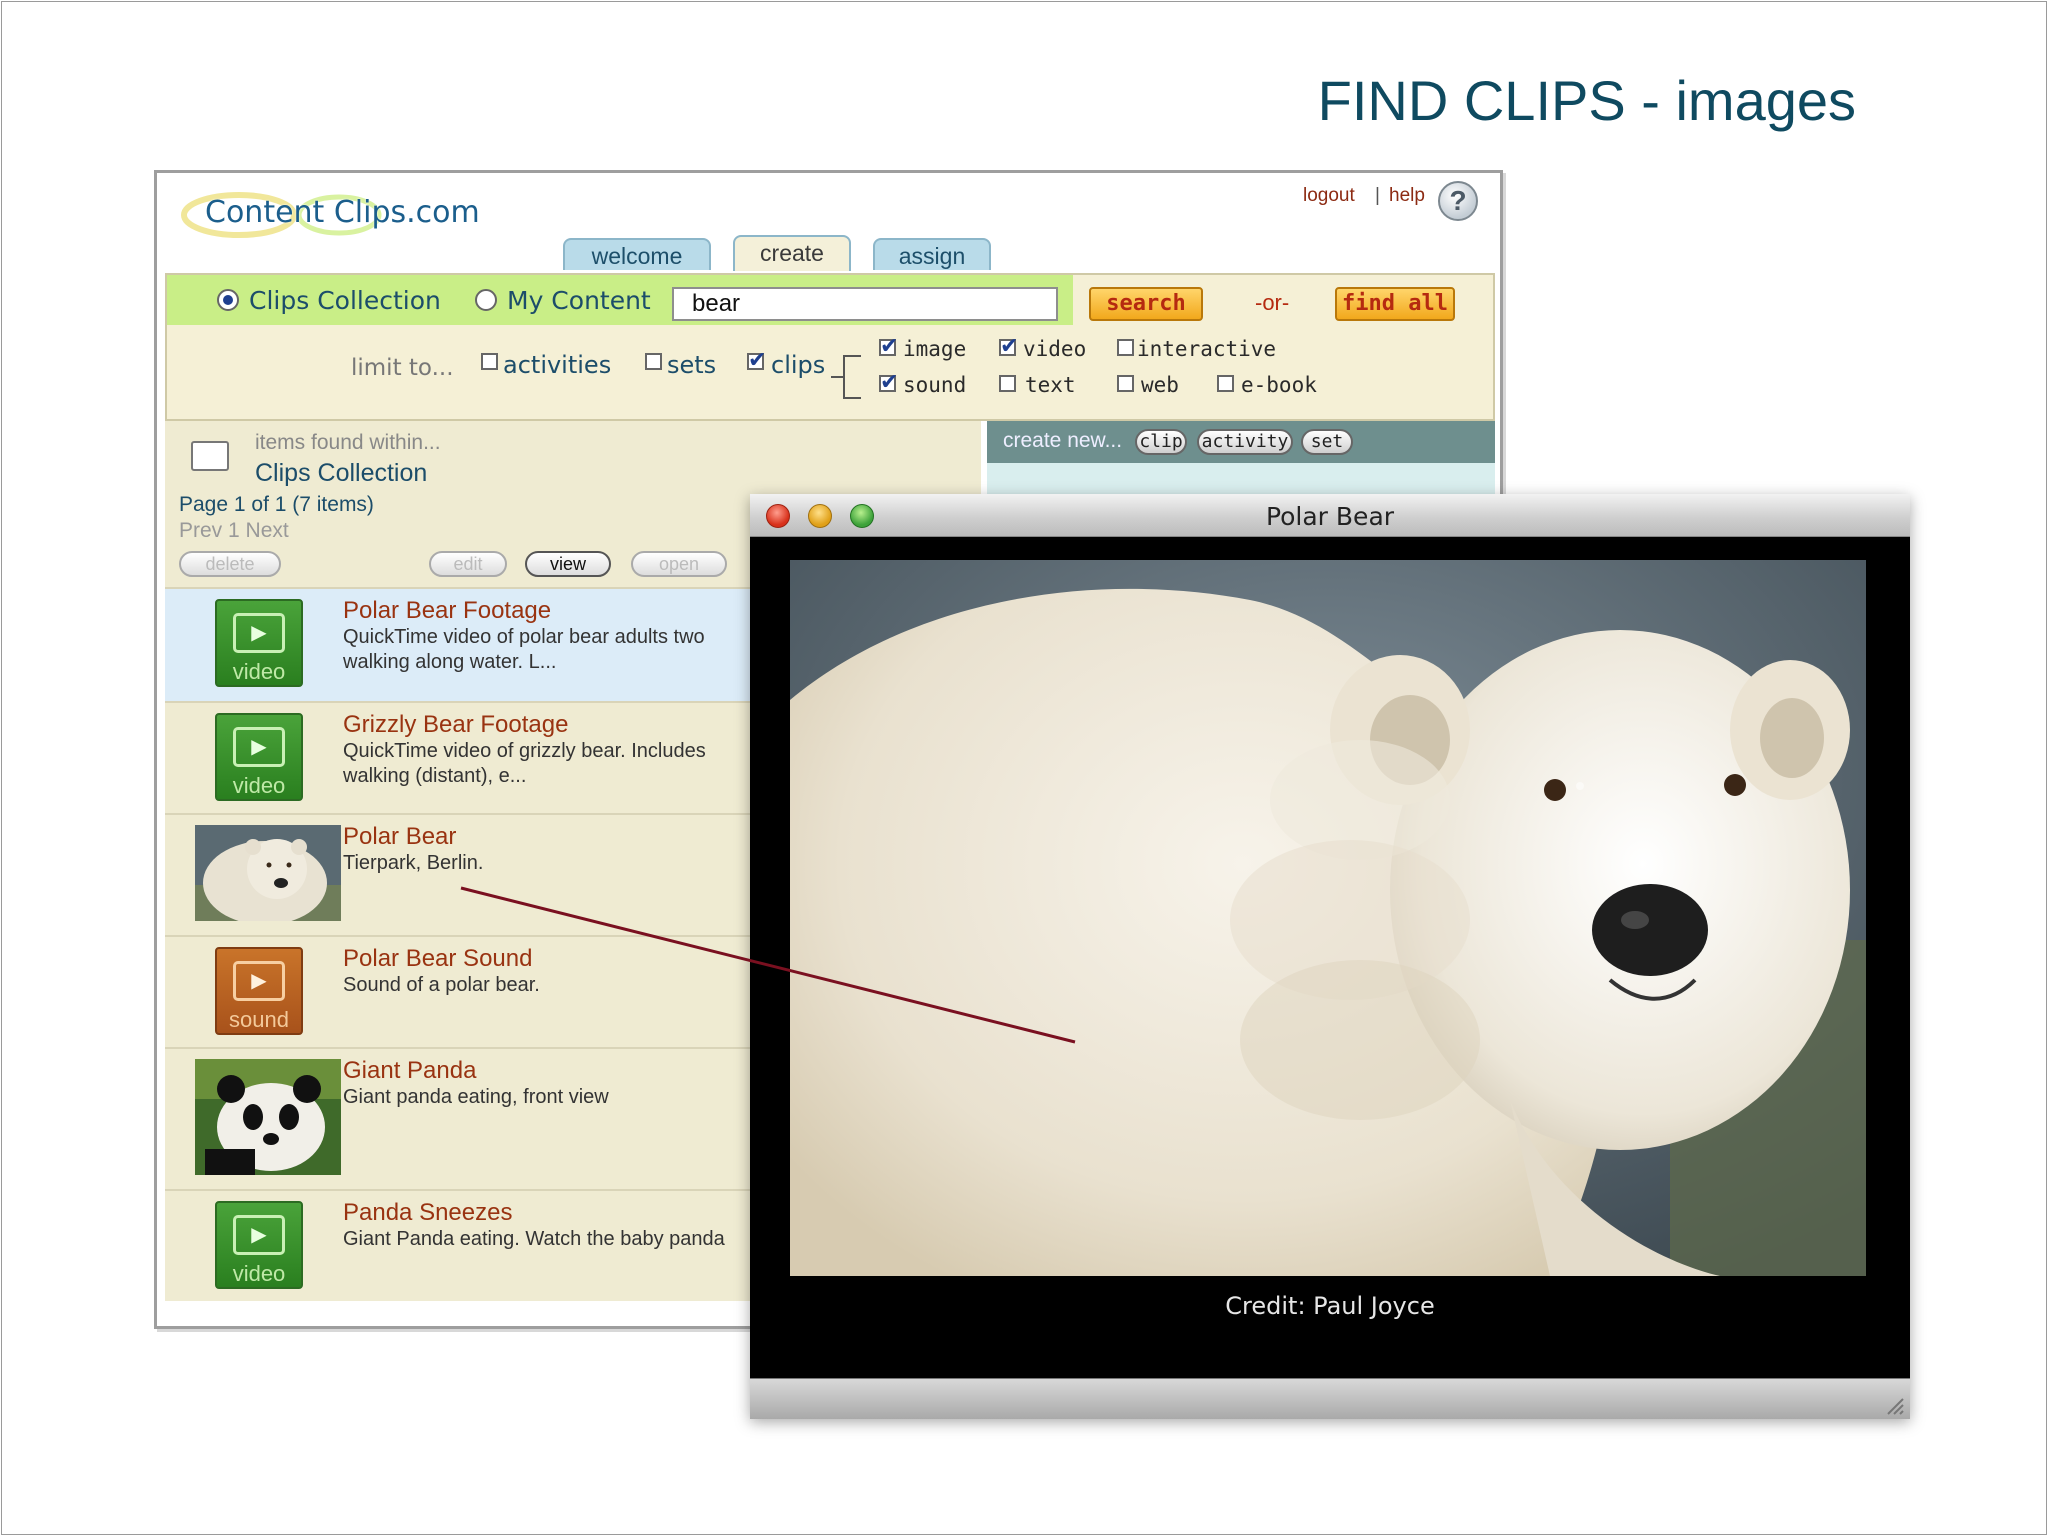 The height and width of the screenshot is (1536, 2048). What do you see at coordinates (468, 564) in the screenshot?
I see `edit-button: edit` at bounding box center [468, 564].